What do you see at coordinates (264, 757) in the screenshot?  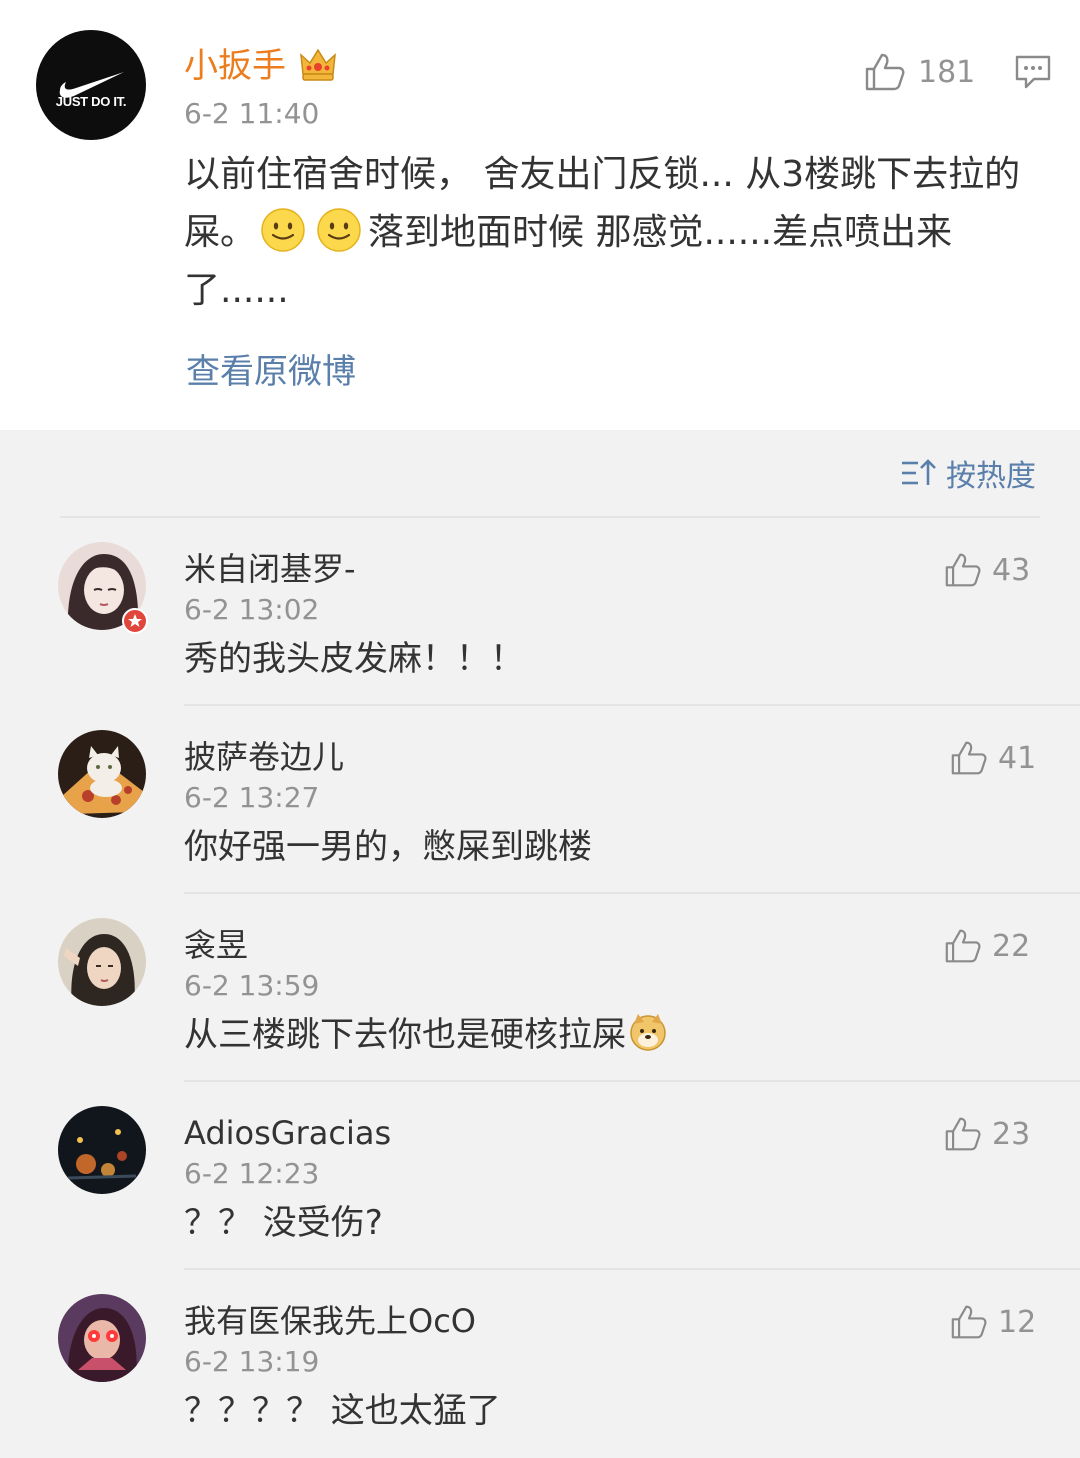 I see `commenter-name: 披萨卷边儿` at bounding box center [264, 757].